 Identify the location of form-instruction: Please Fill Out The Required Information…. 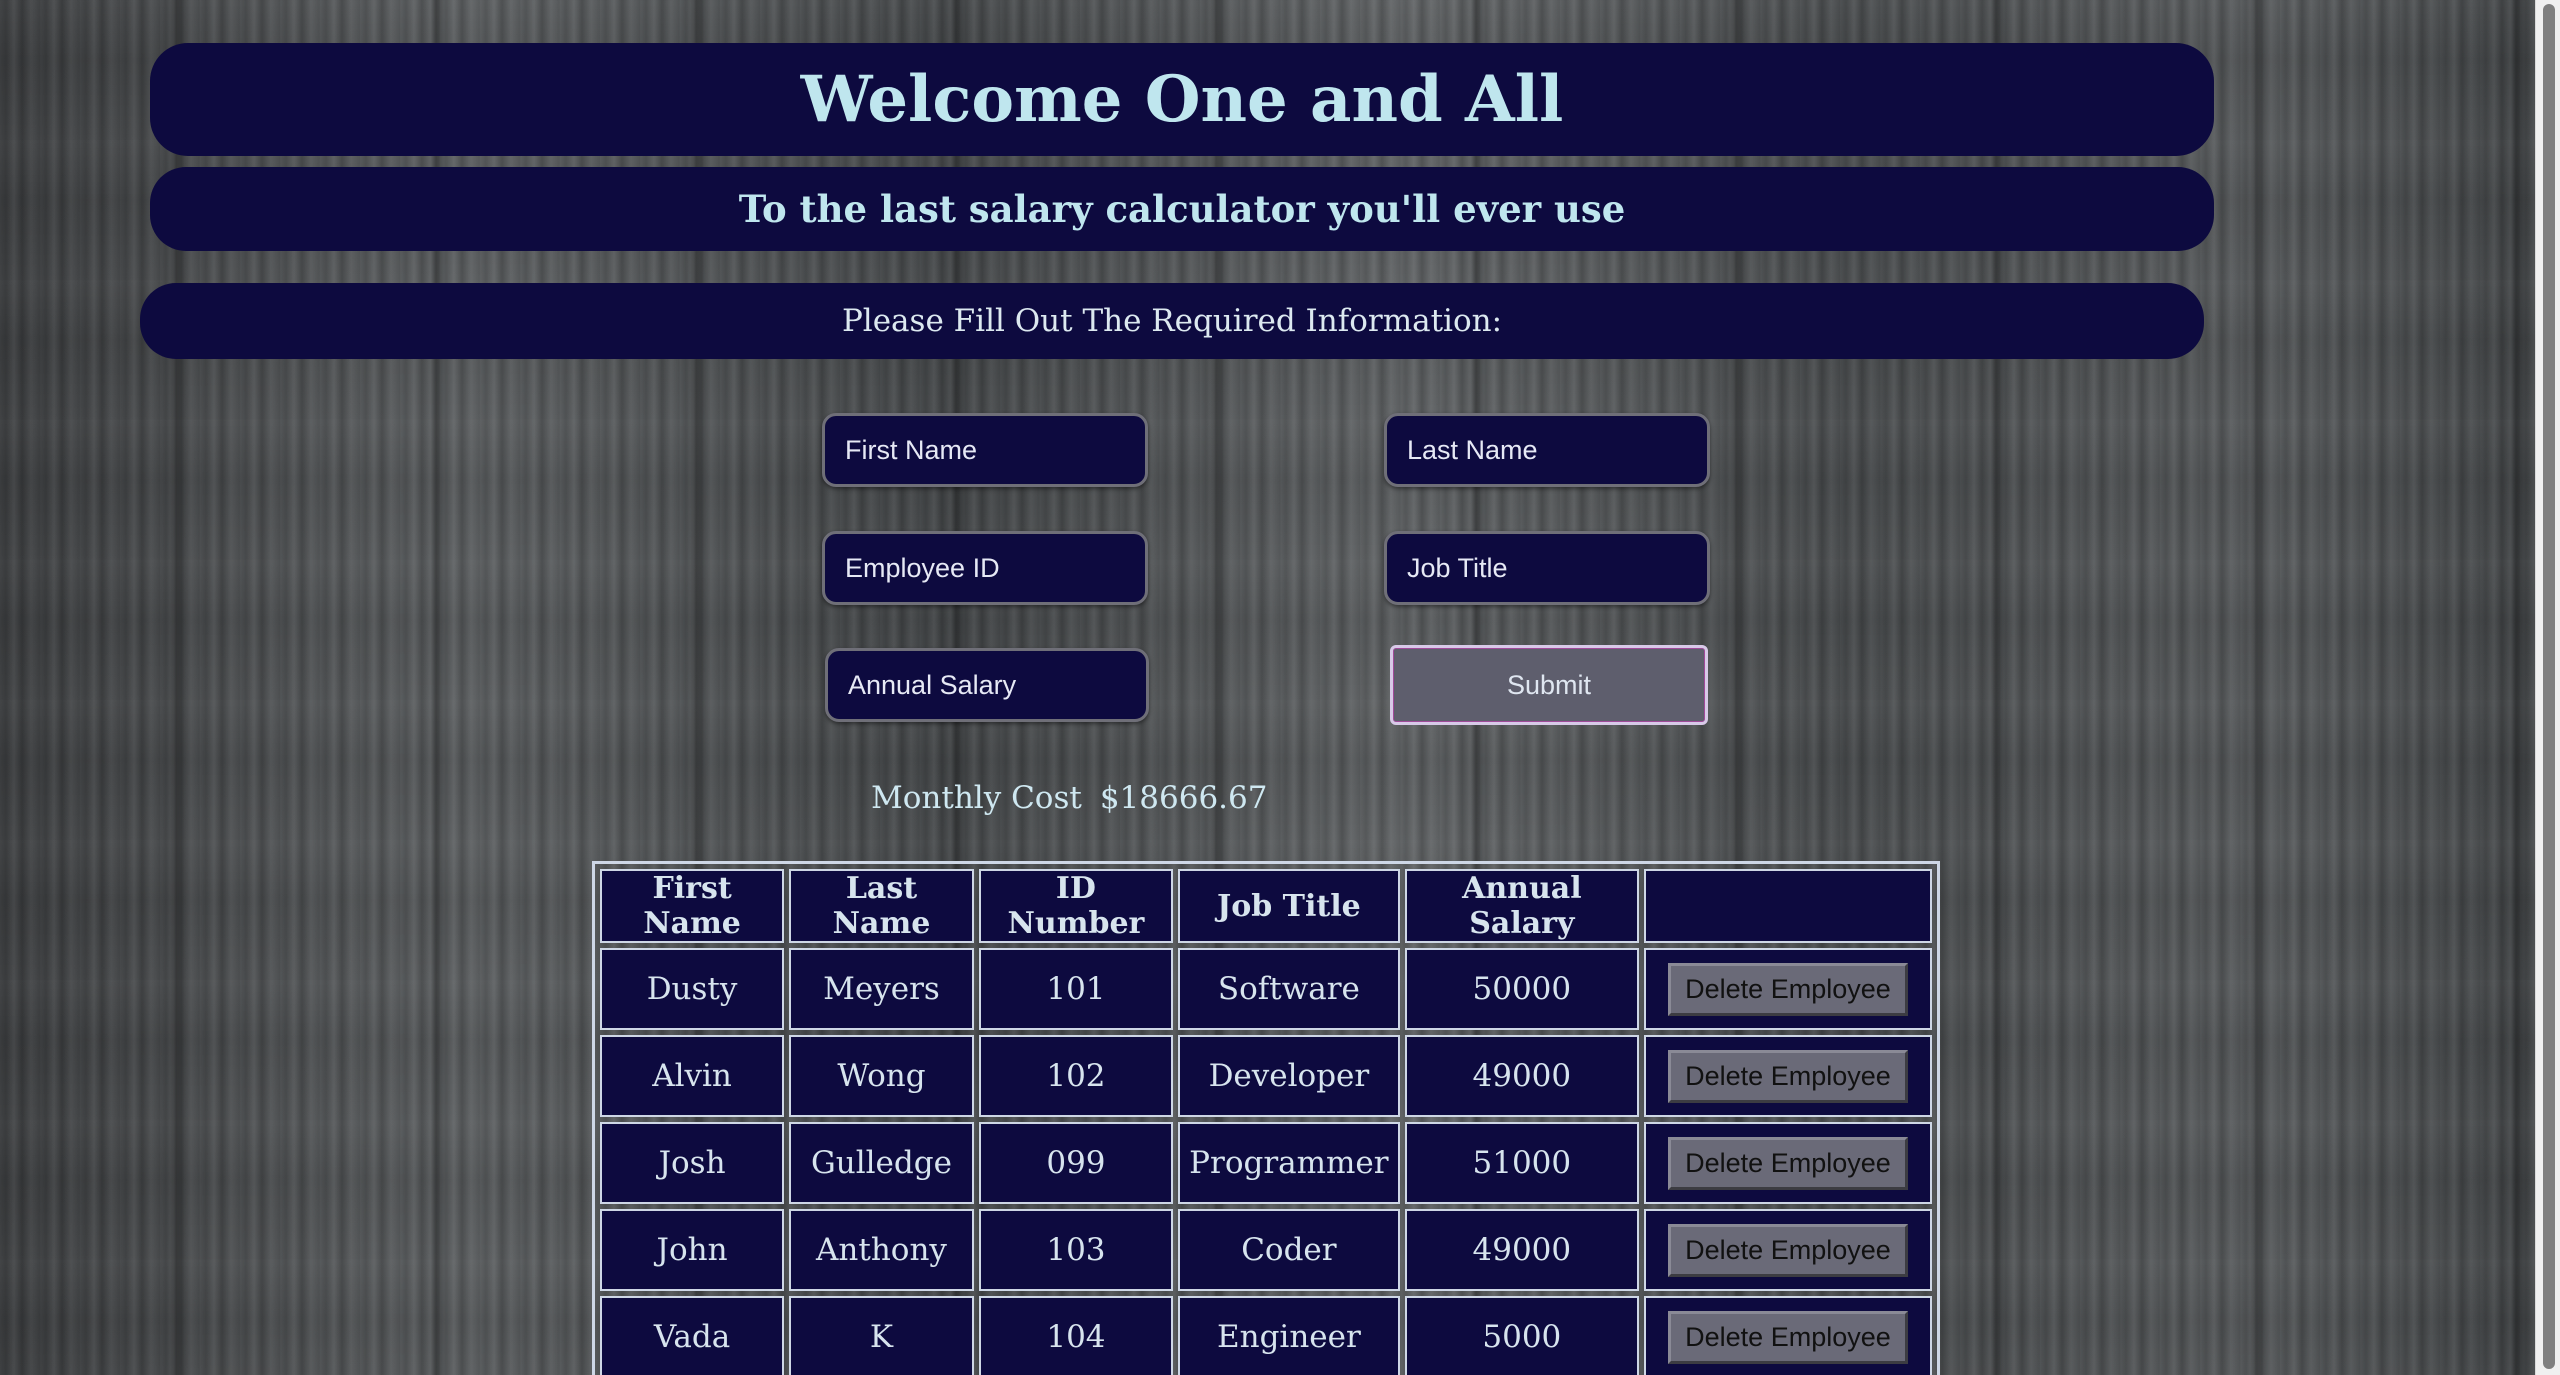
(1172, 321).